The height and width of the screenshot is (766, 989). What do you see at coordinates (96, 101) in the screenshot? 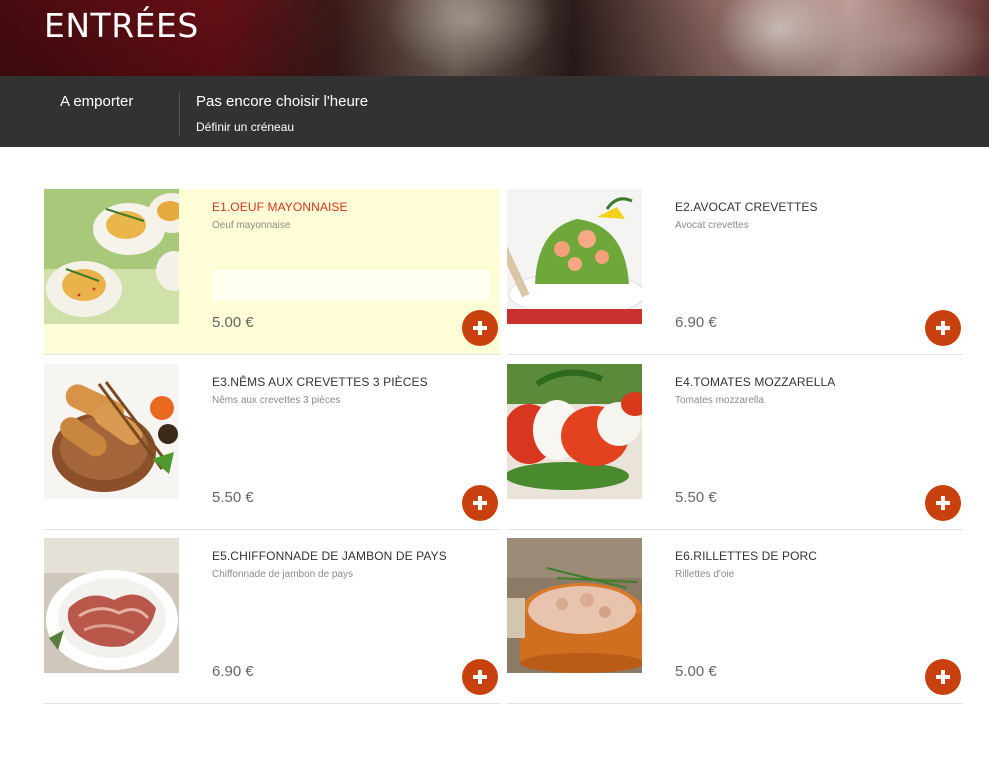
I see `order-mode-takeaway: A emporter` at bounding box center [96, 101].